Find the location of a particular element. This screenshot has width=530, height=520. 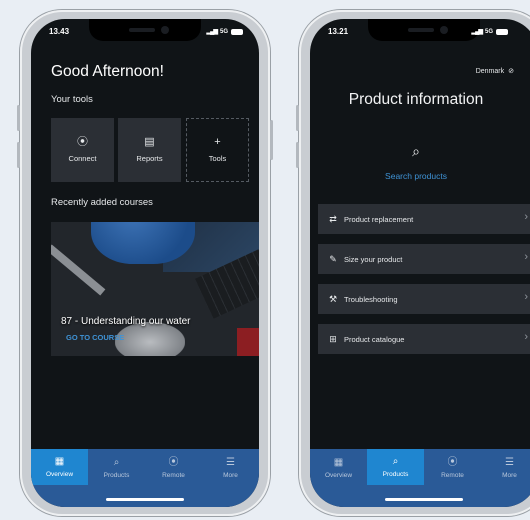

search-products: ⌕ Search products is located at coordinates (416, 162).